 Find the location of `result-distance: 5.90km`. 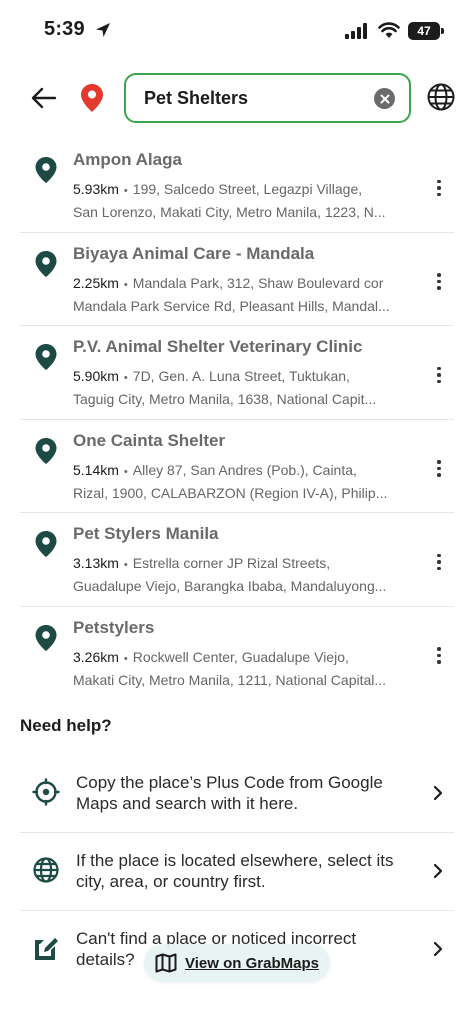

result-distance: 5.90km is located at coordinates (96, 376).